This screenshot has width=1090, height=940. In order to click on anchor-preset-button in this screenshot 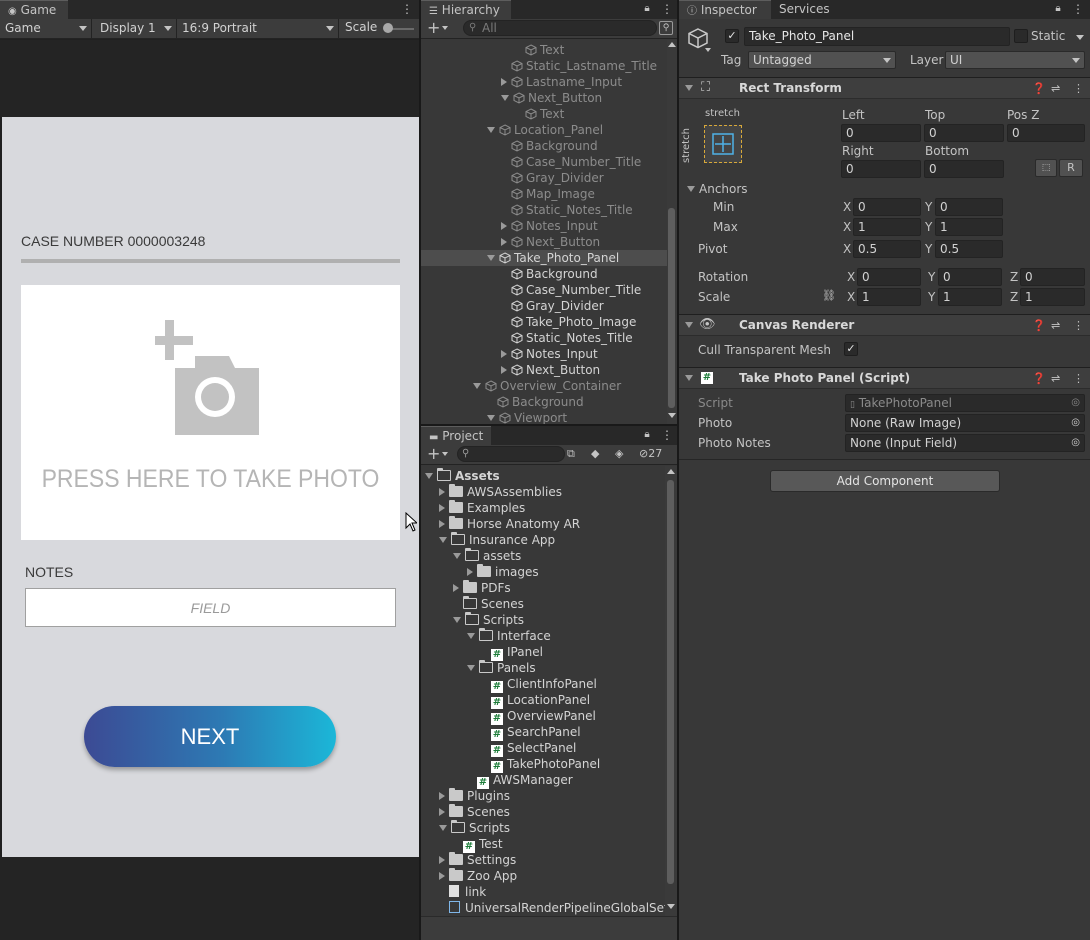, I will do `click(723, 144)`.